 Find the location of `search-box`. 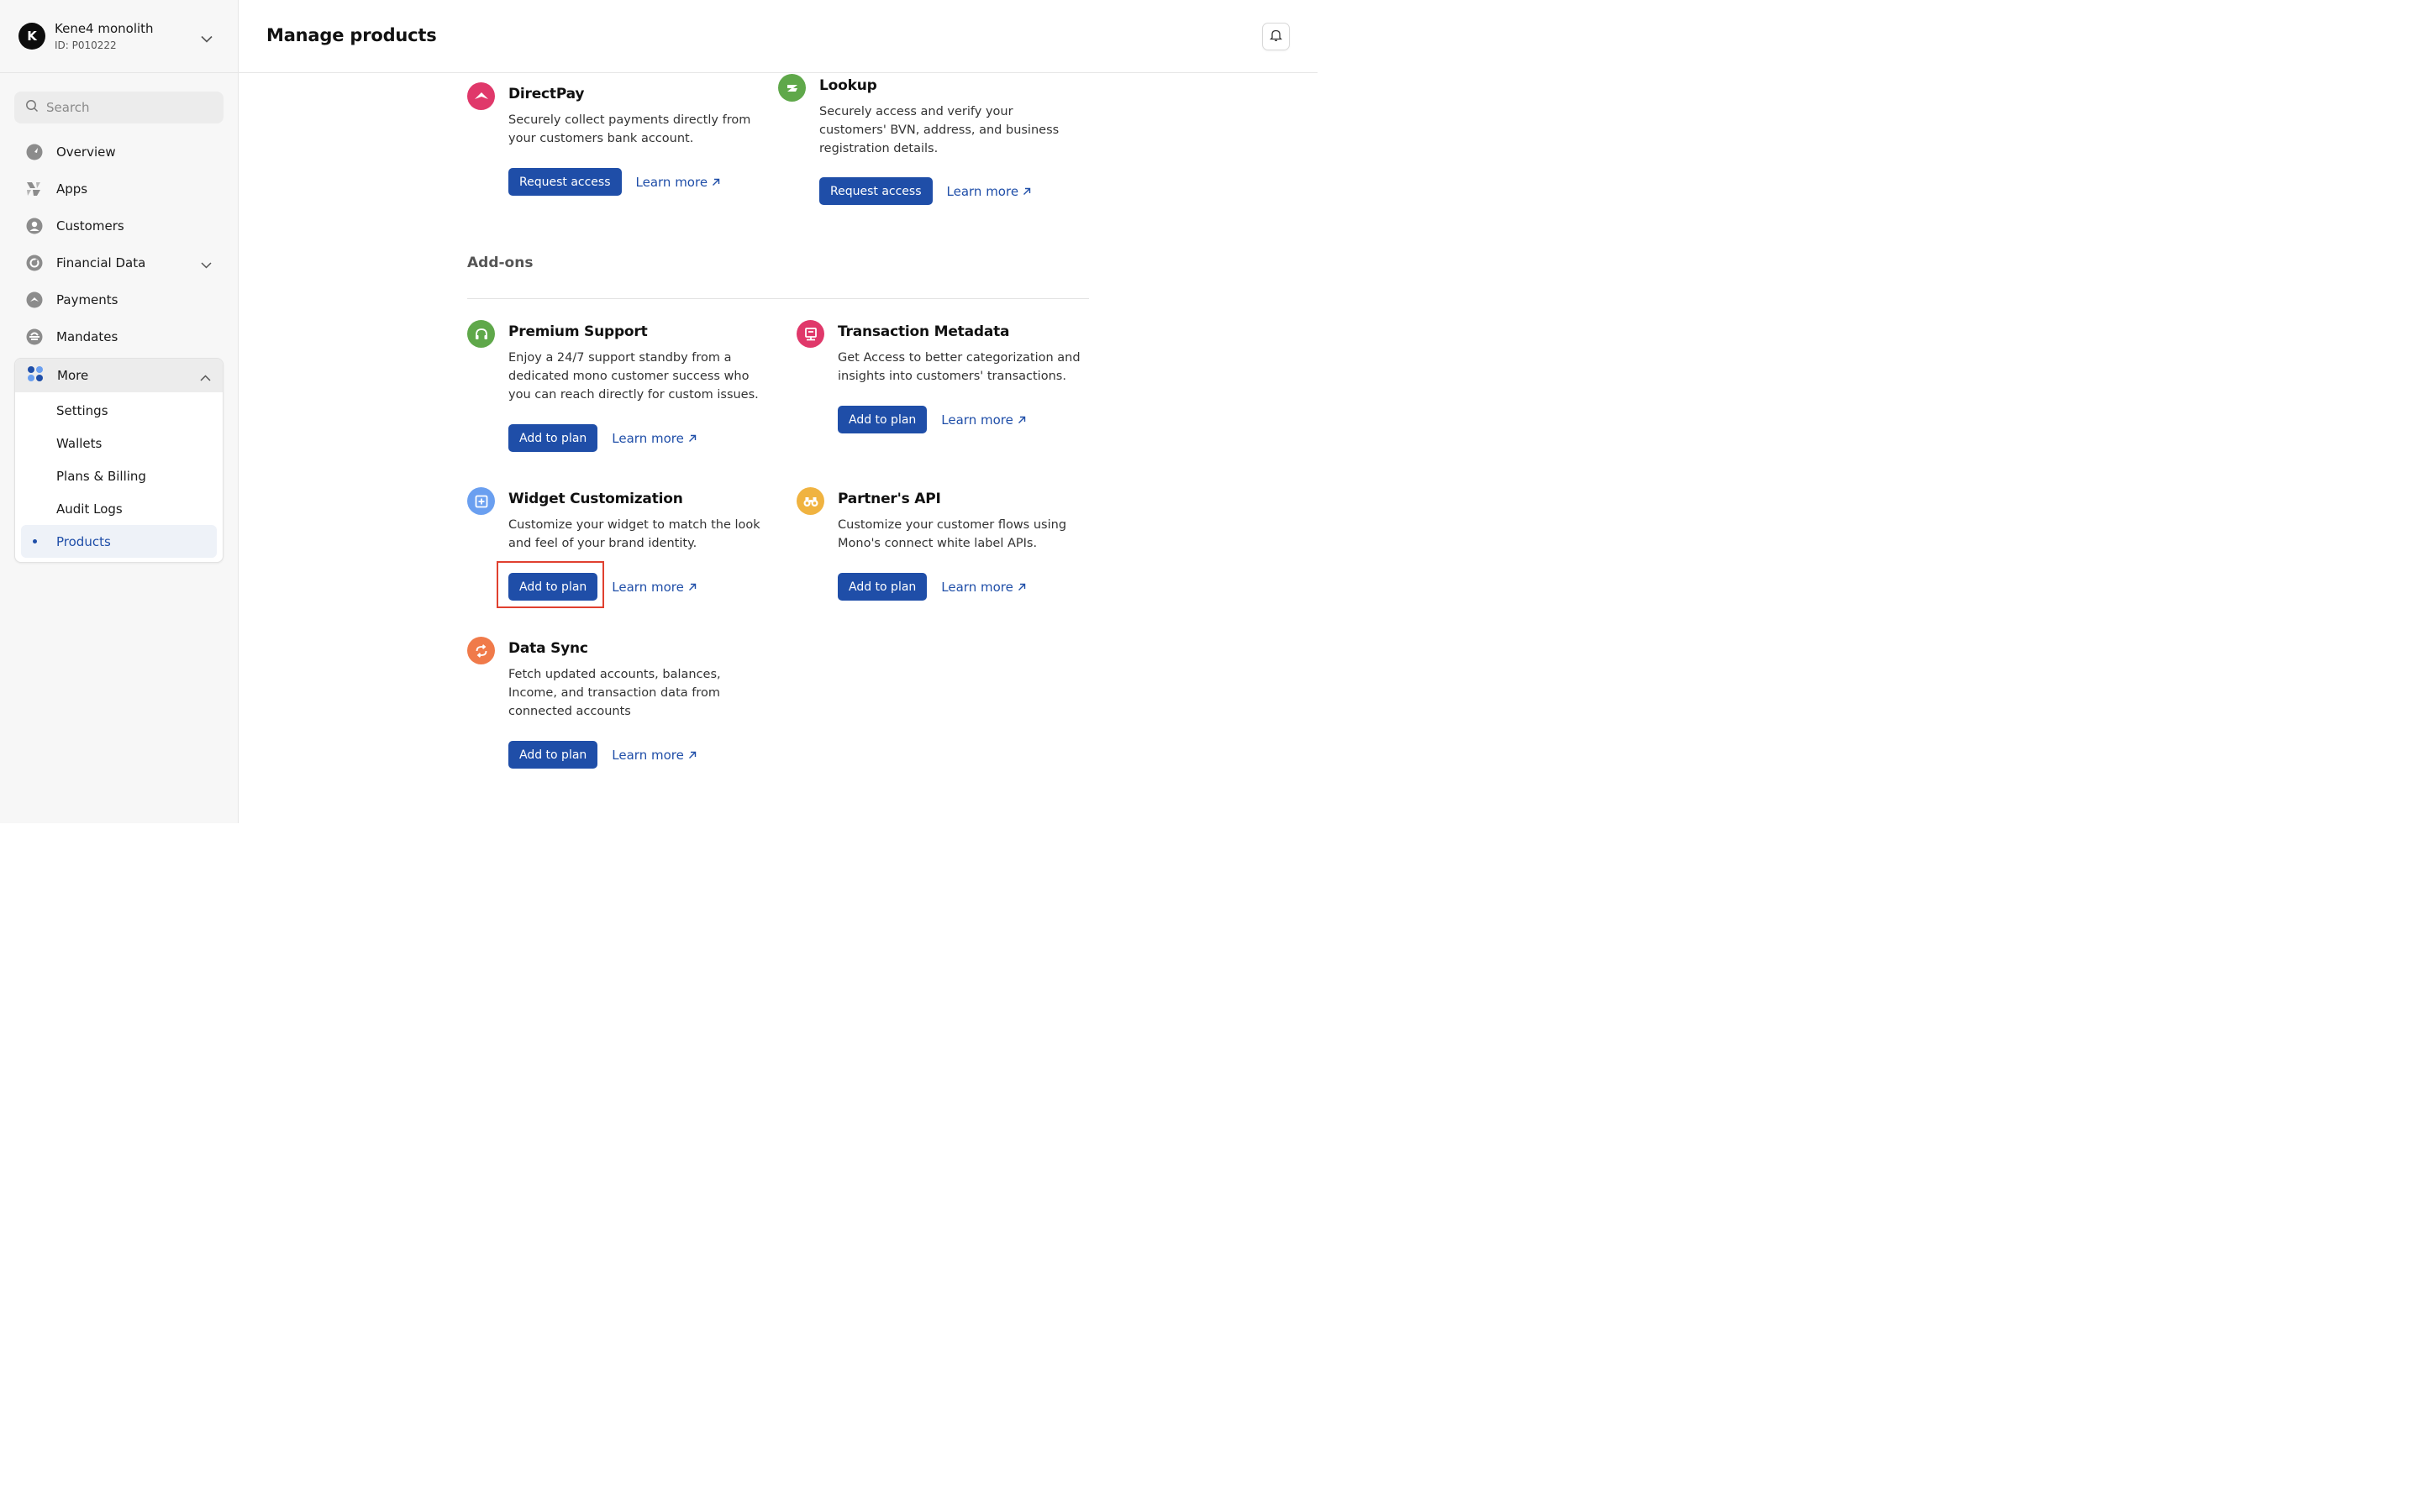

search-box is located at coordinates (119, 107).